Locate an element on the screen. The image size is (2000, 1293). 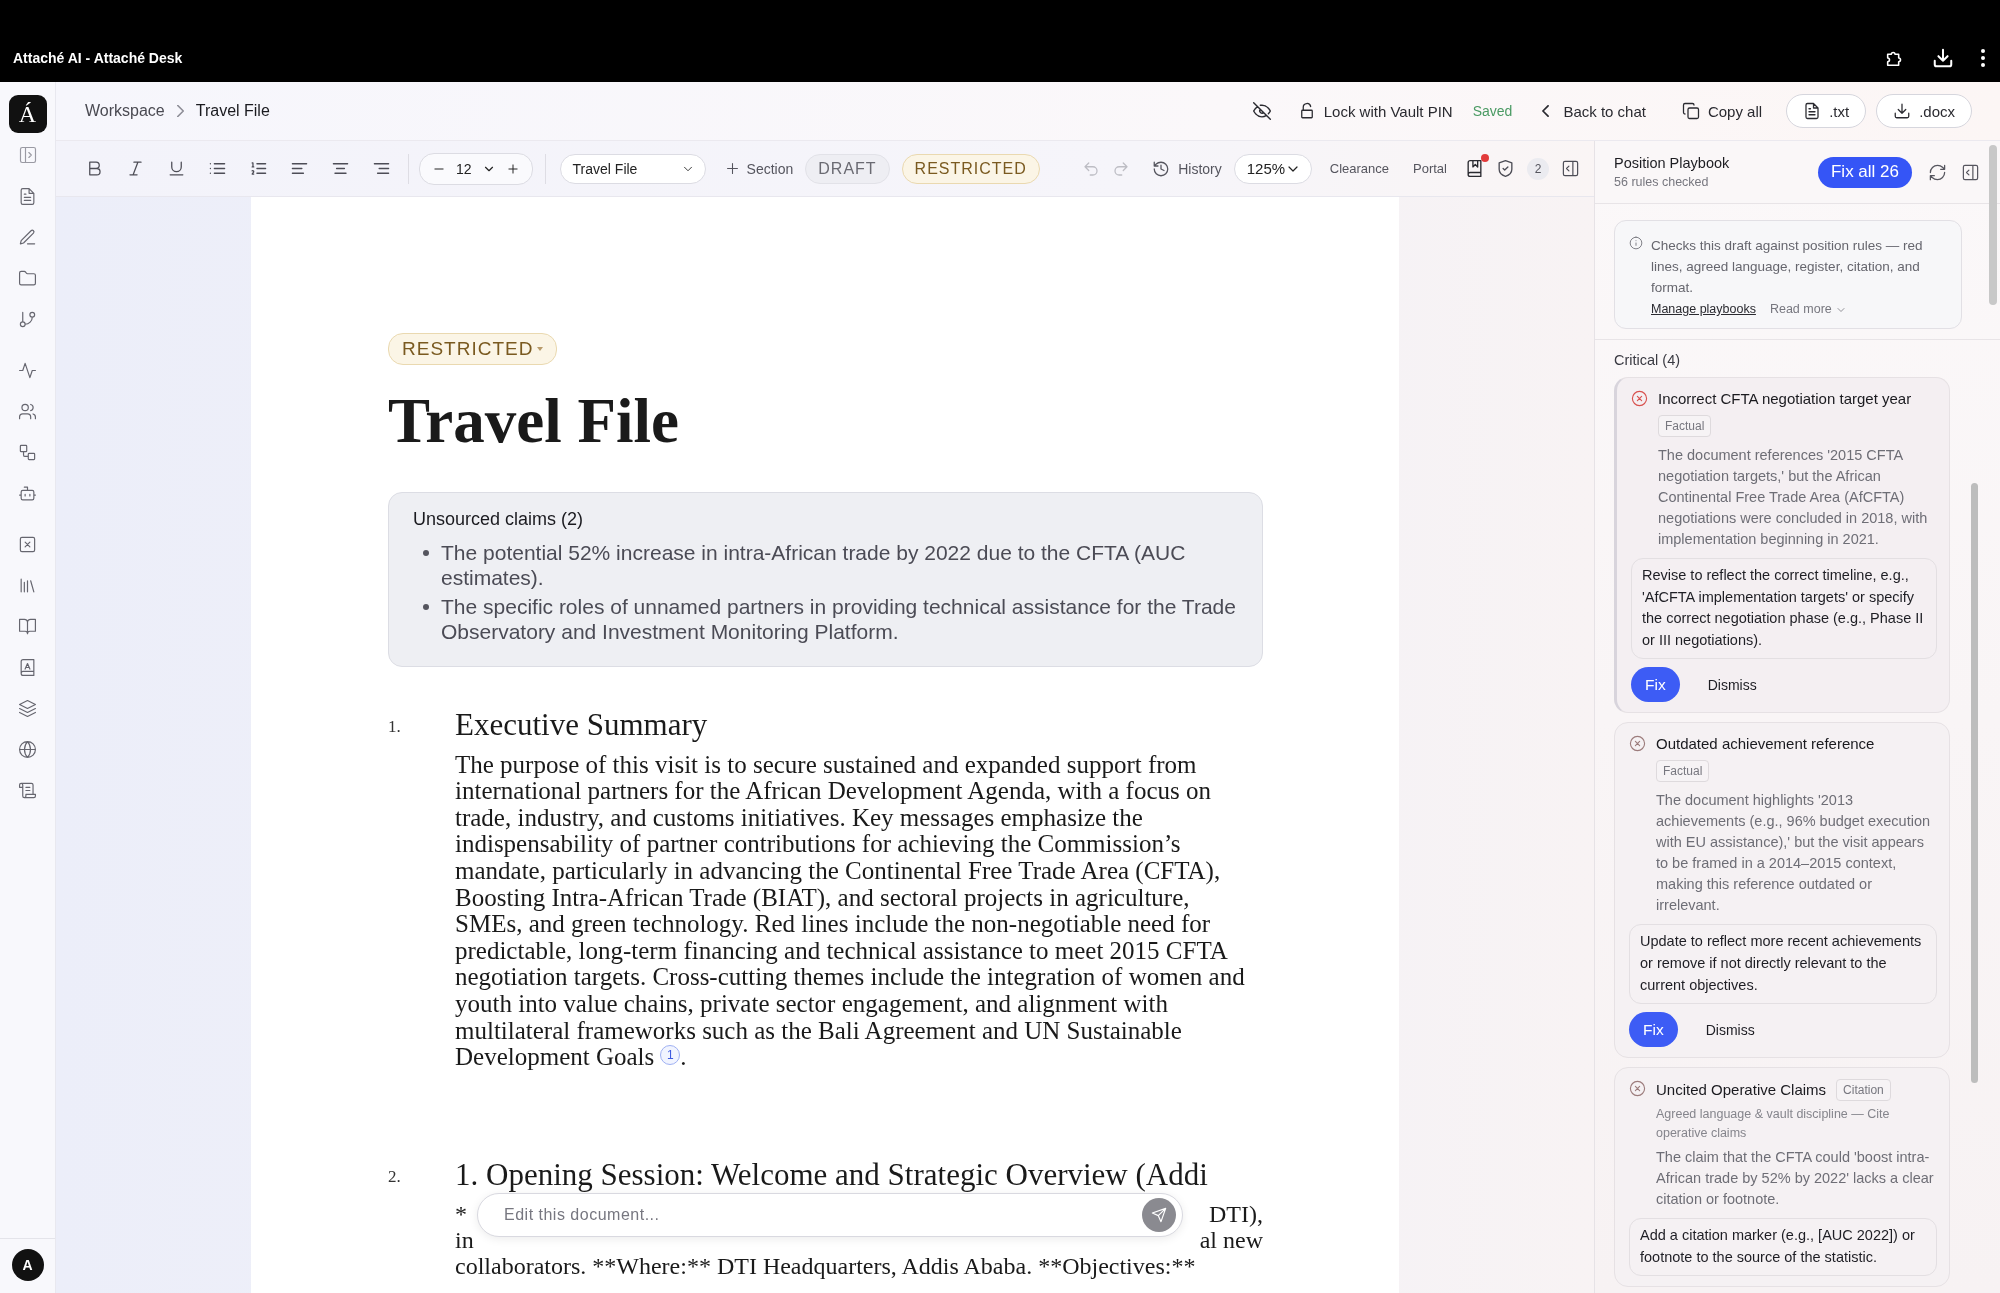
scroll-icon is located at coordinates (27, 790).